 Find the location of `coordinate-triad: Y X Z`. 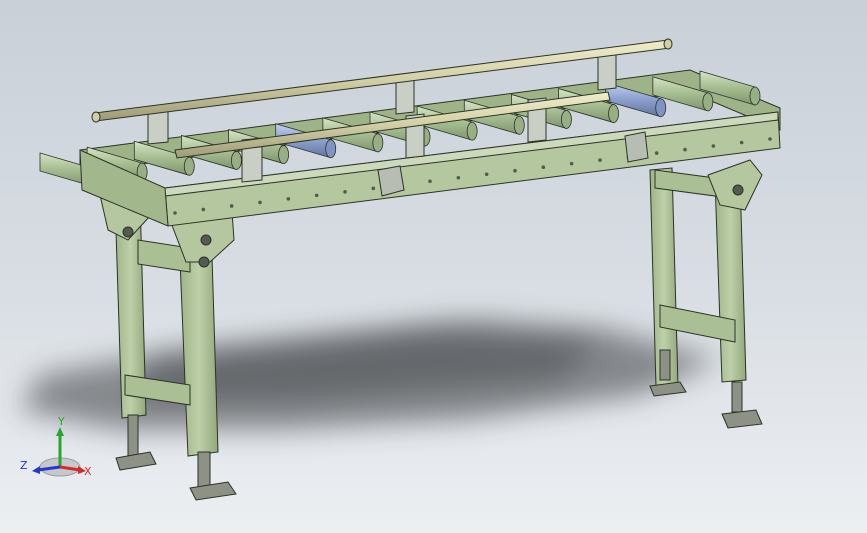

coordinate-triad: Y X Z is located at coordinates (56, 446).